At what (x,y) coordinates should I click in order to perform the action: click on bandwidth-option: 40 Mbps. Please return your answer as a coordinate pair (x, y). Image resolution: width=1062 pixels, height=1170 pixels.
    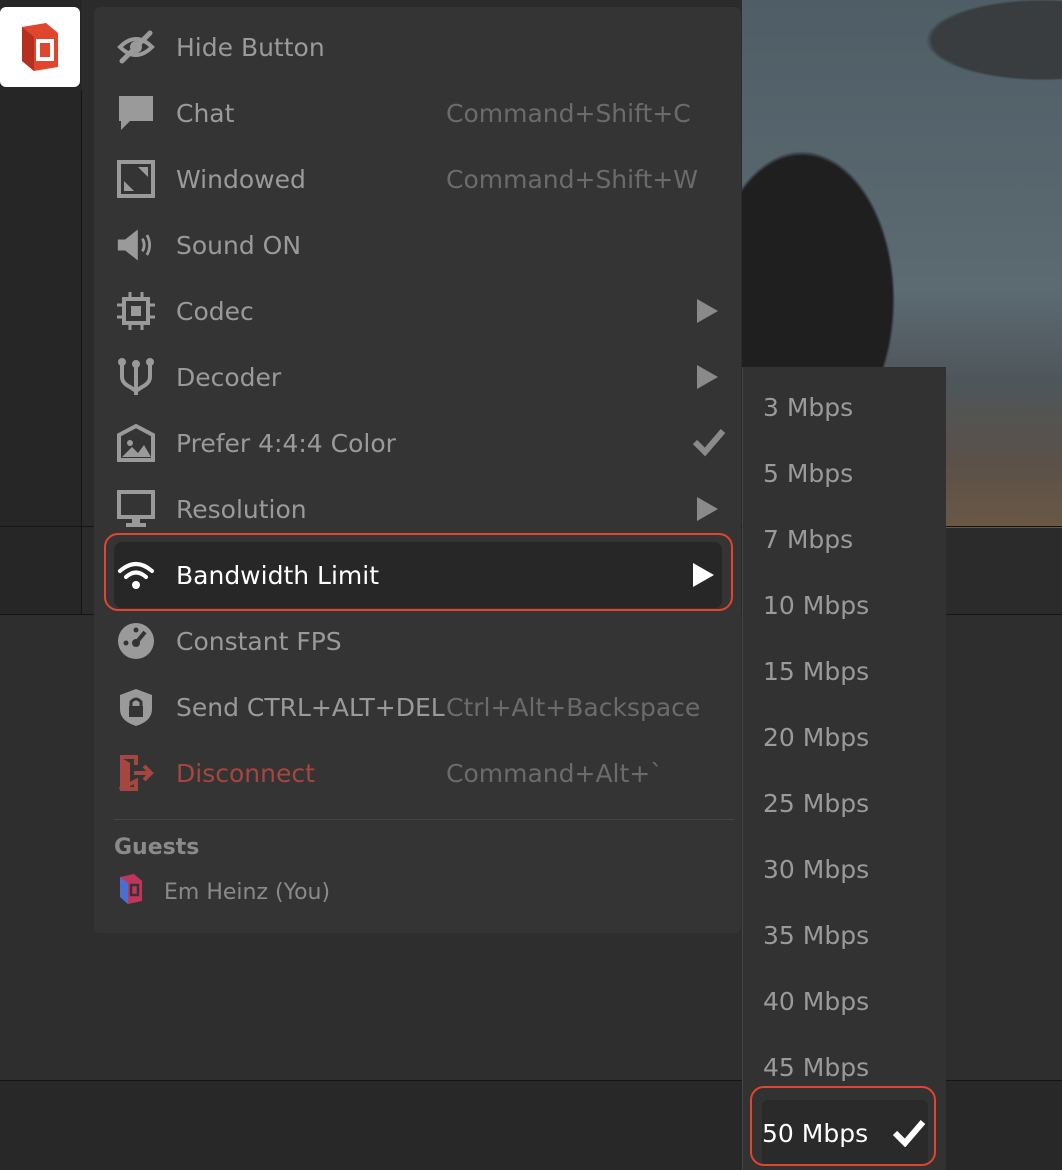
    Looking at the image, I should click on (848, 1001).